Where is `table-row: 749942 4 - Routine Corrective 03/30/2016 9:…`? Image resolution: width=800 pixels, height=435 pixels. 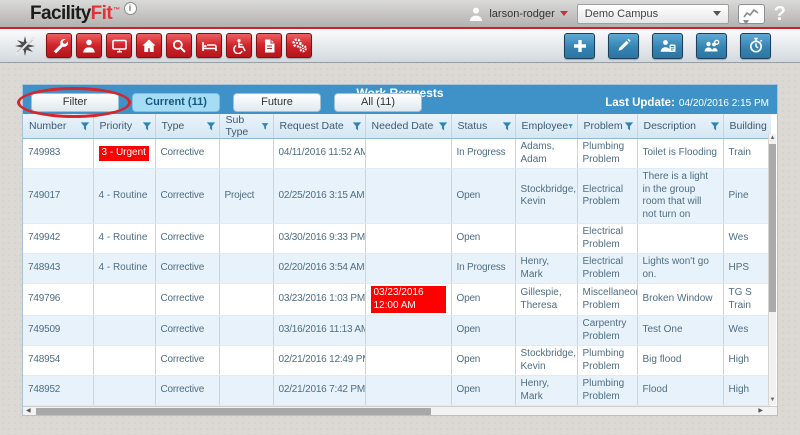
table-row: 749942 4 - Routine Corrective 03/30/2016 9:… is located at coordinates (397, 238).